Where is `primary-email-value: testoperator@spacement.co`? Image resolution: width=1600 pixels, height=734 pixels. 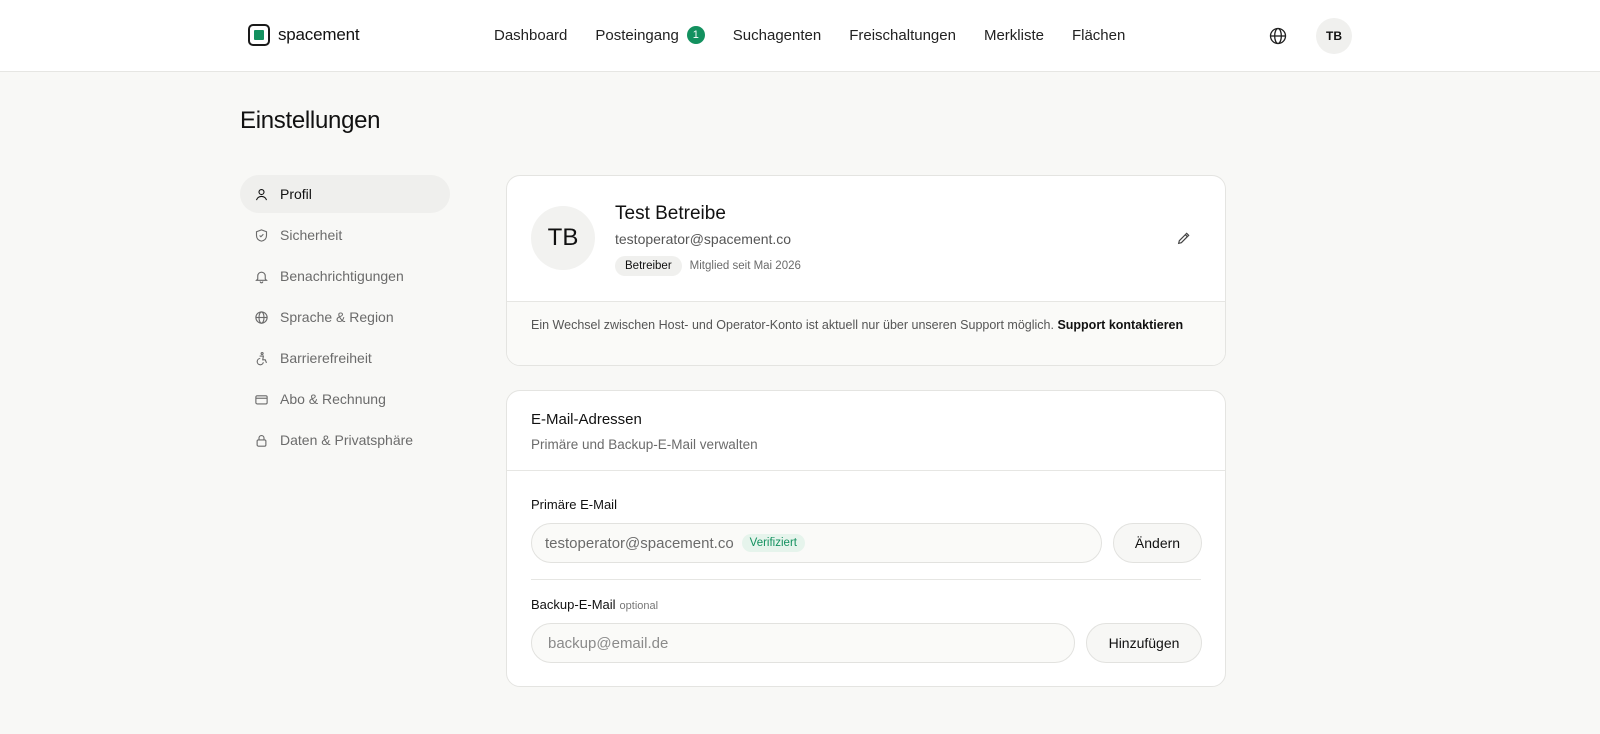 primary-email-value: testoperator@spacement.co is located at coordinates (639, 543).